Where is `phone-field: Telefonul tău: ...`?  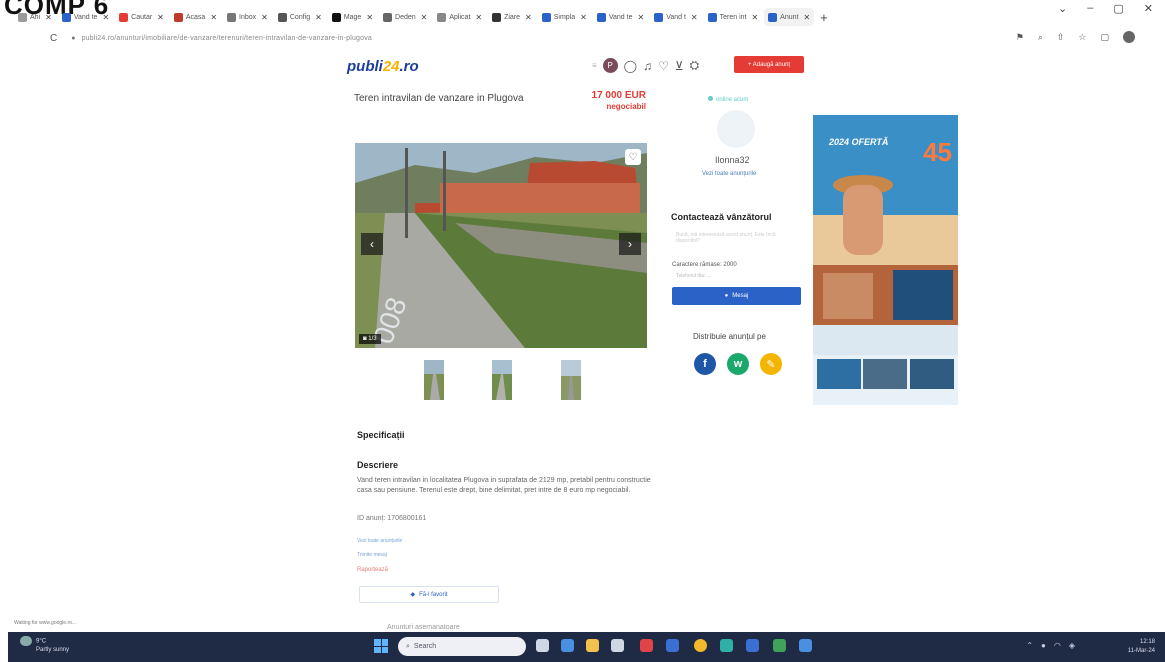 phone-field: Telefonul tău: ... is located at coordinates (693, 276).